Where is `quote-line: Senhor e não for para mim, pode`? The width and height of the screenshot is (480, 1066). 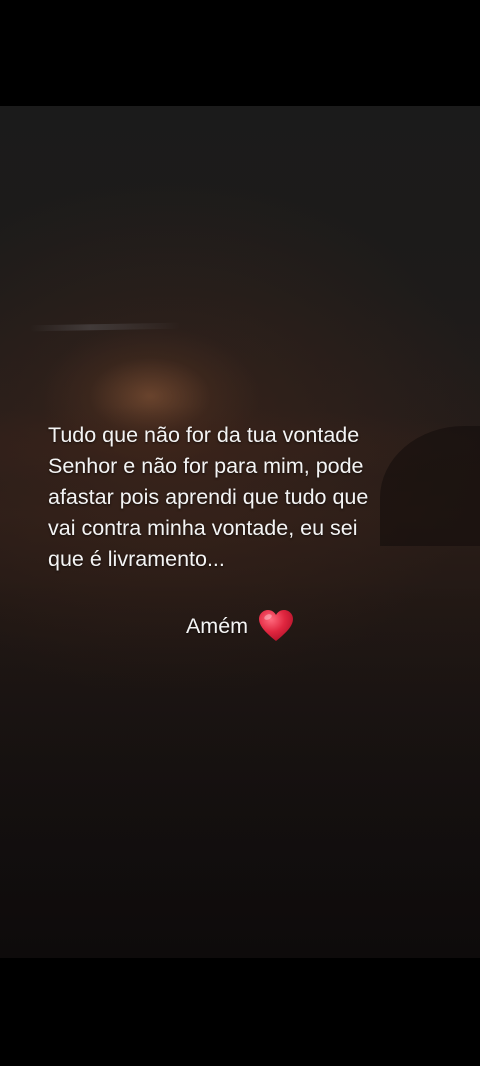
quote-line: Senhor e não for para mim, pode is located at coordinates (206, 466).